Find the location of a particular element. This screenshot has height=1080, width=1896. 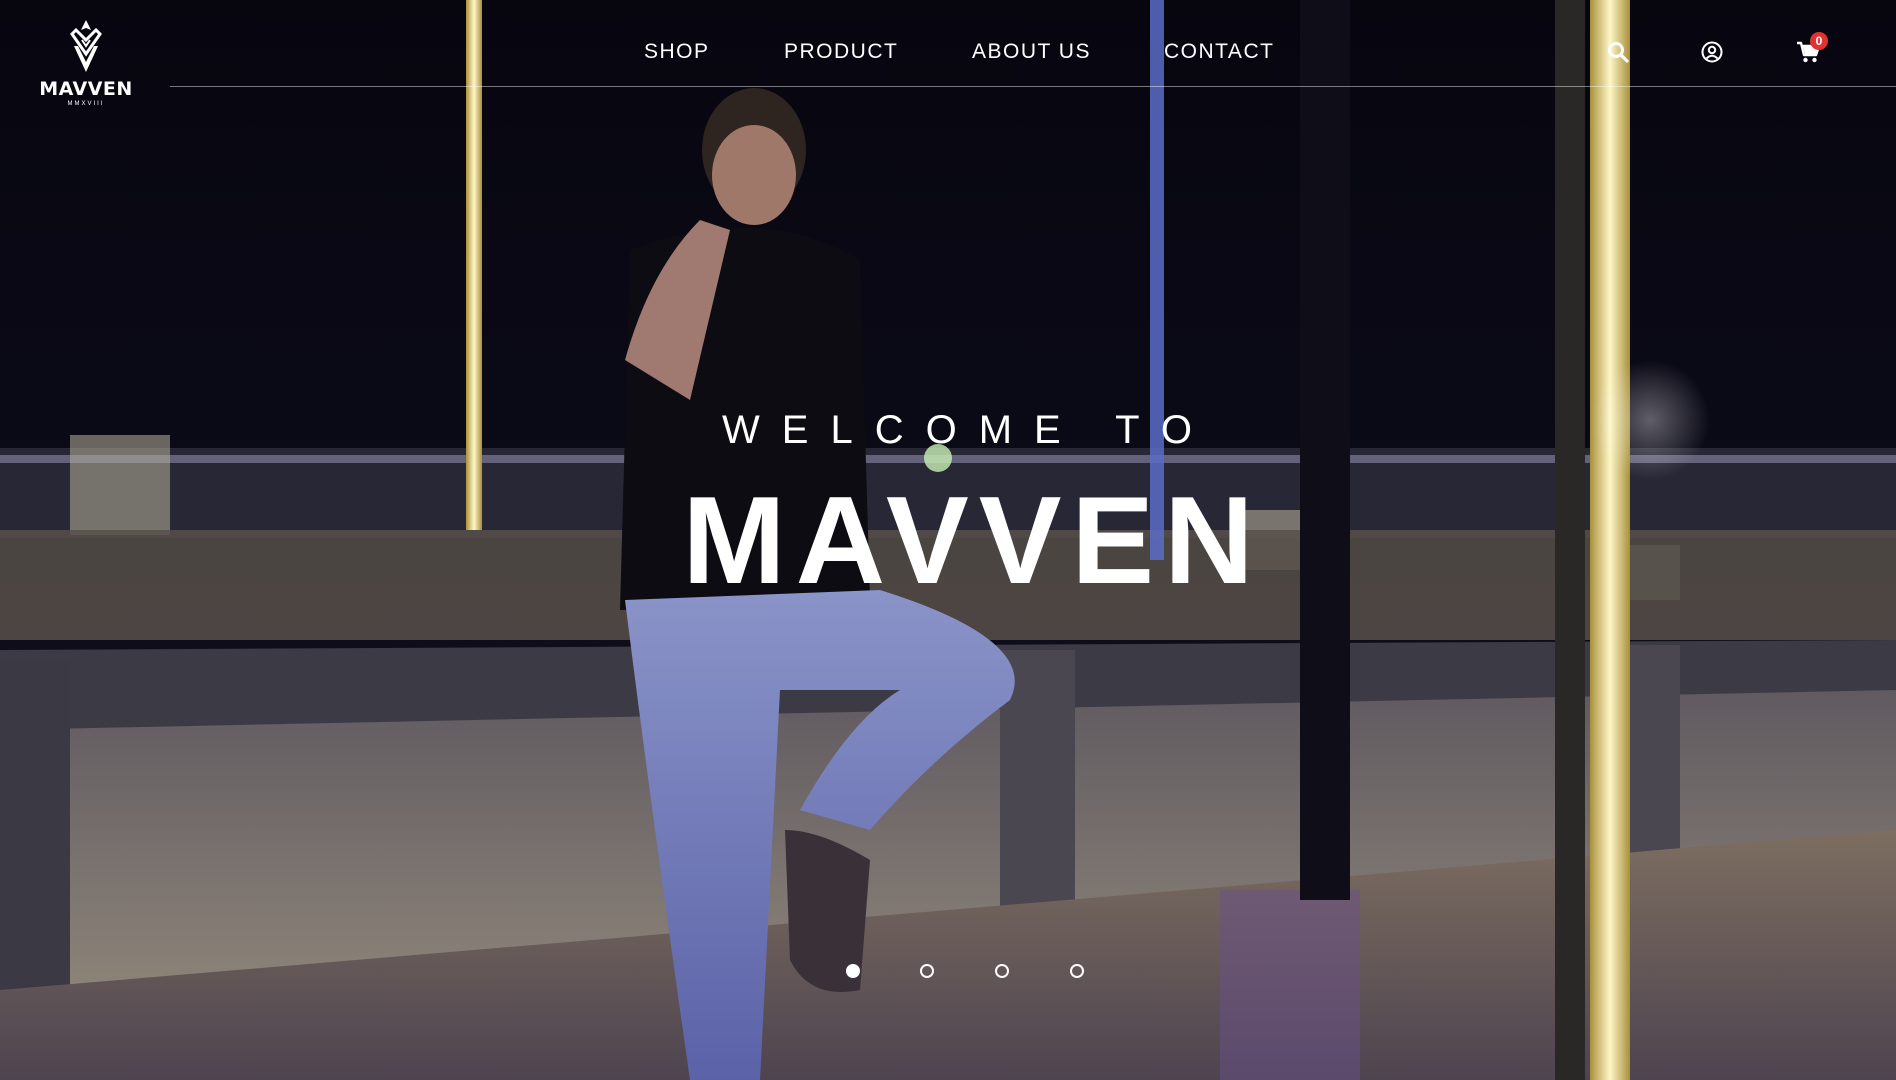

nav-contact: CONTACT is located at coordinates (1219, 52).